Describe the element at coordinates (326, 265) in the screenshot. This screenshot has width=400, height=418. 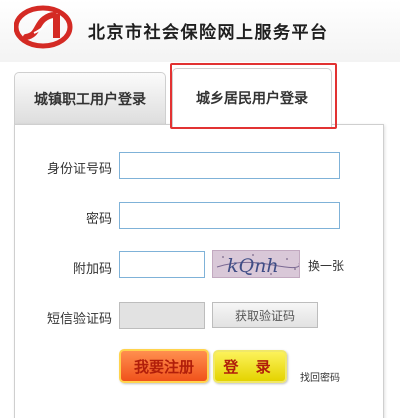
I see `refresh-captcha-link: 换一张` at that location.